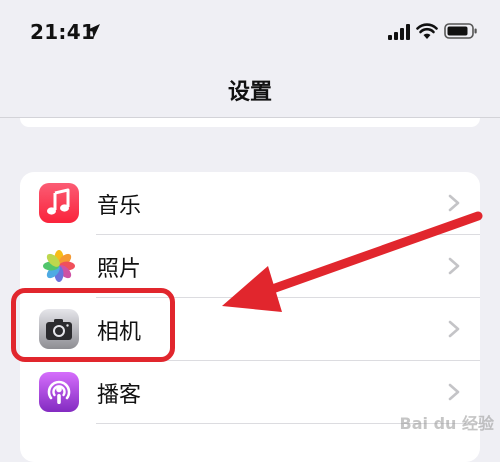  I want to click on photos-app-icon, so click(59, 266).